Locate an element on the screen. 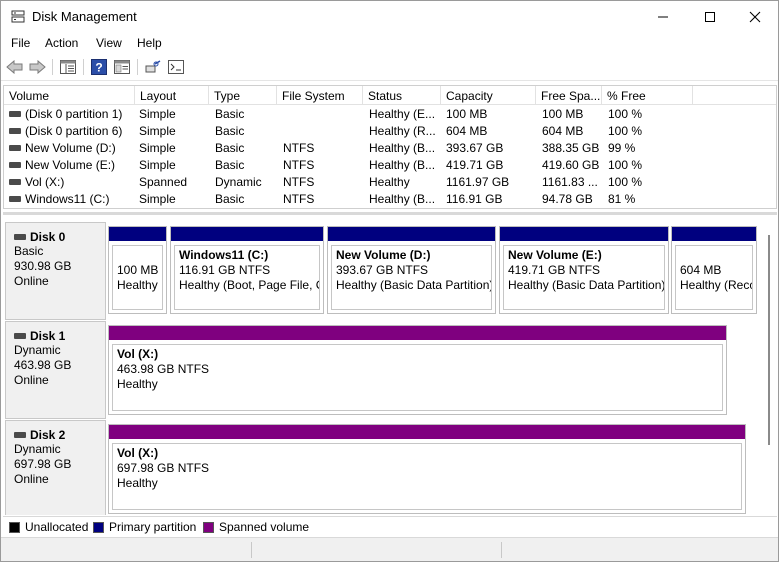  vertical-scrollbar is located at coordinates (769, 340).